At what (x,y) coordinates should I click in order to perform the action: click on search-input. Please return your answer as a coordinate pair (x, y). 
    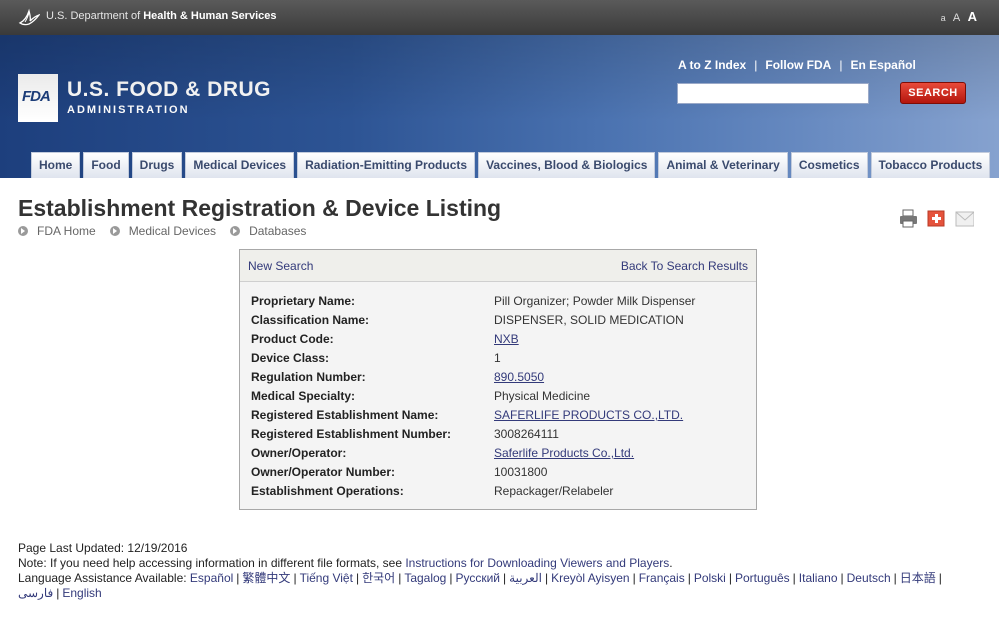
    Looking at the image, I should click on (773, 93).